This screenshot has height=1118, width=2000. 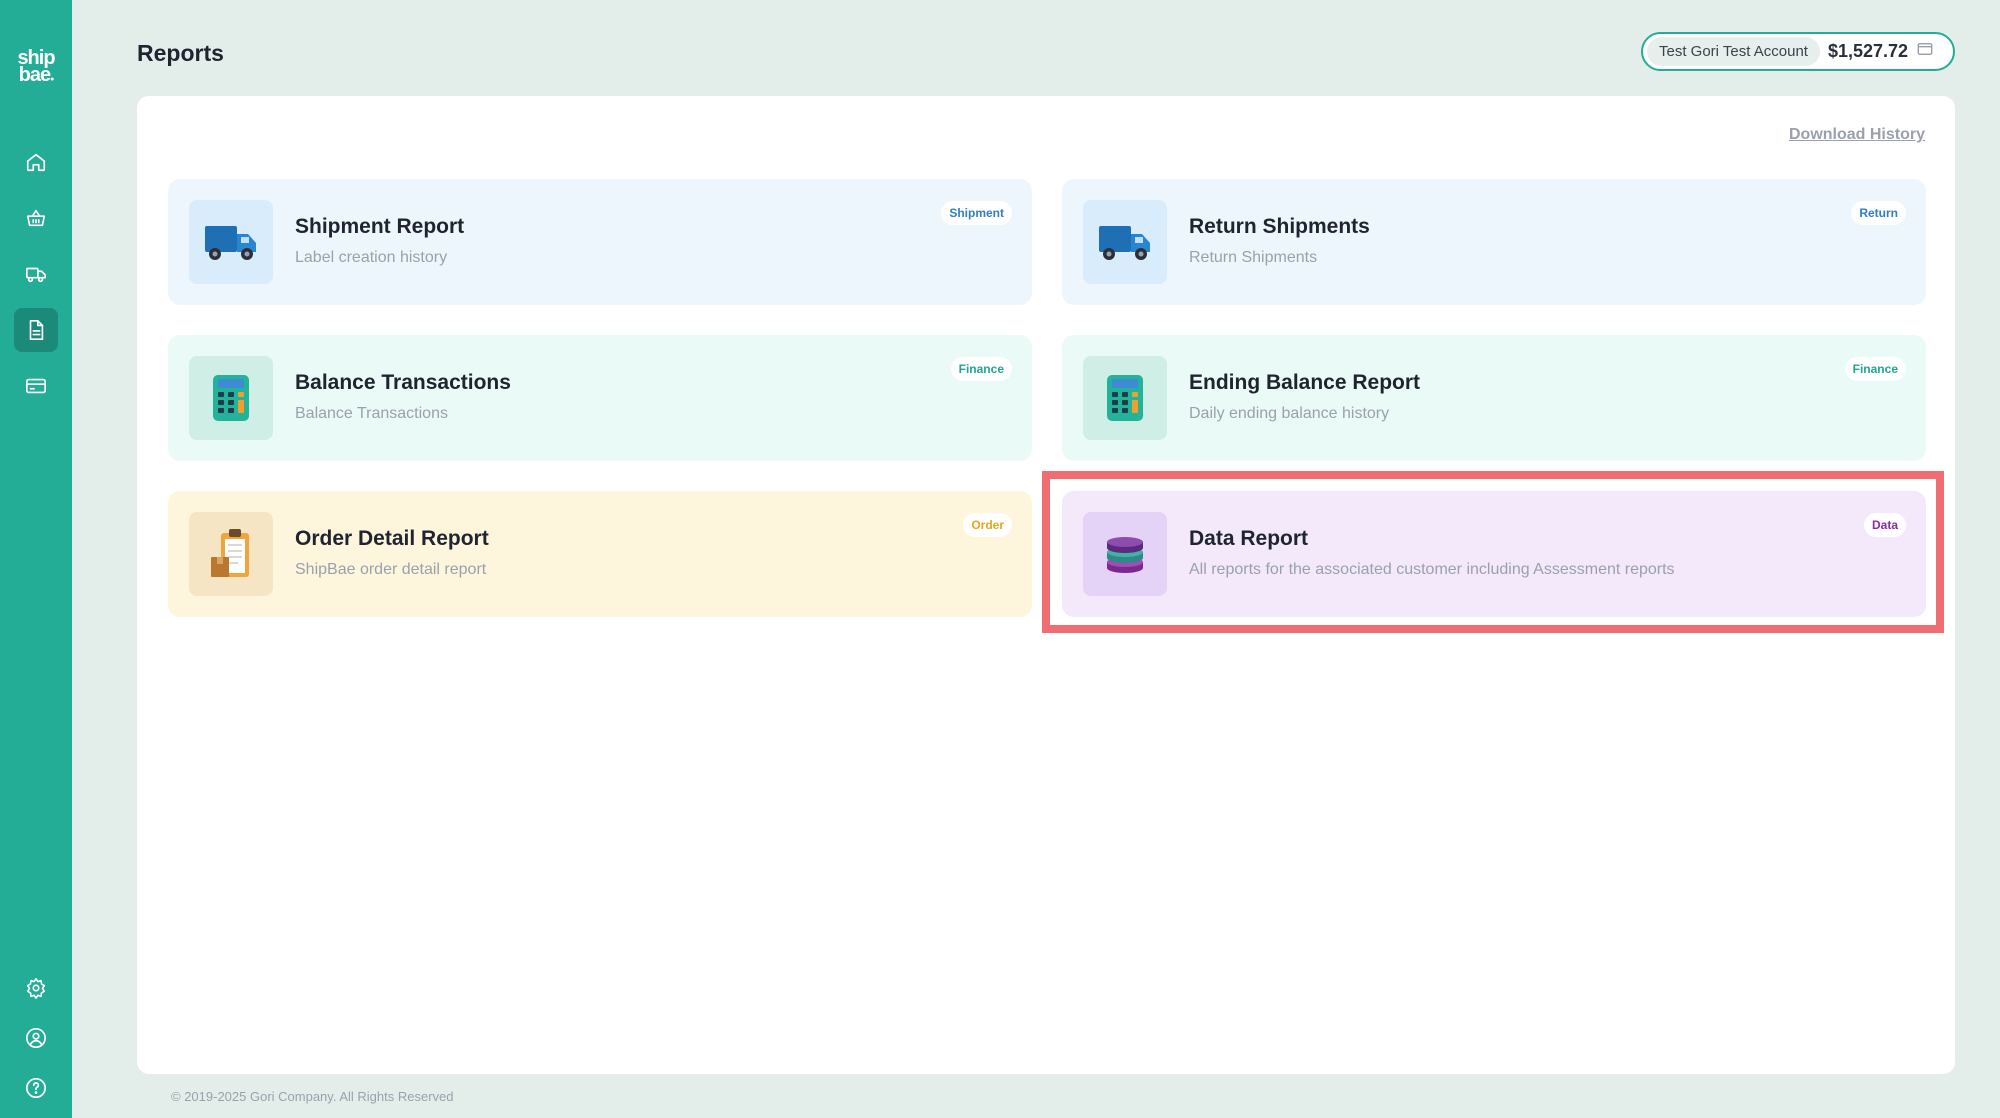 I want to click on sidebar-nav, so click(x=36, y=274).